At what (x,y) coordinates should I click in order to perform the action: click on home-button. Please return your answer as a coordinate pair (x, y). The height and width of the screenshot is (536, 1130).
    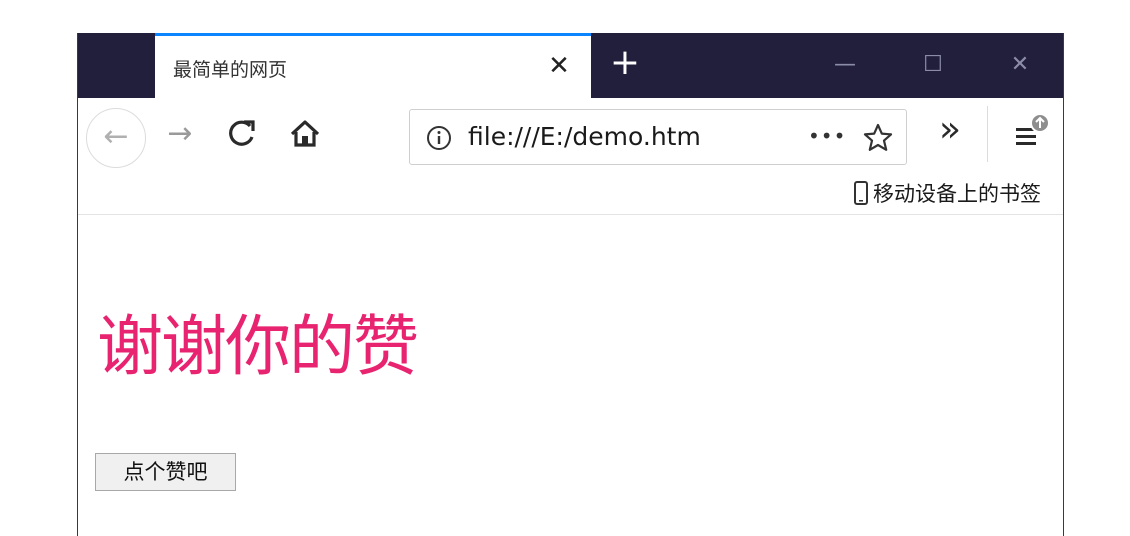
    Looking at the image, I should click on (305, 134).